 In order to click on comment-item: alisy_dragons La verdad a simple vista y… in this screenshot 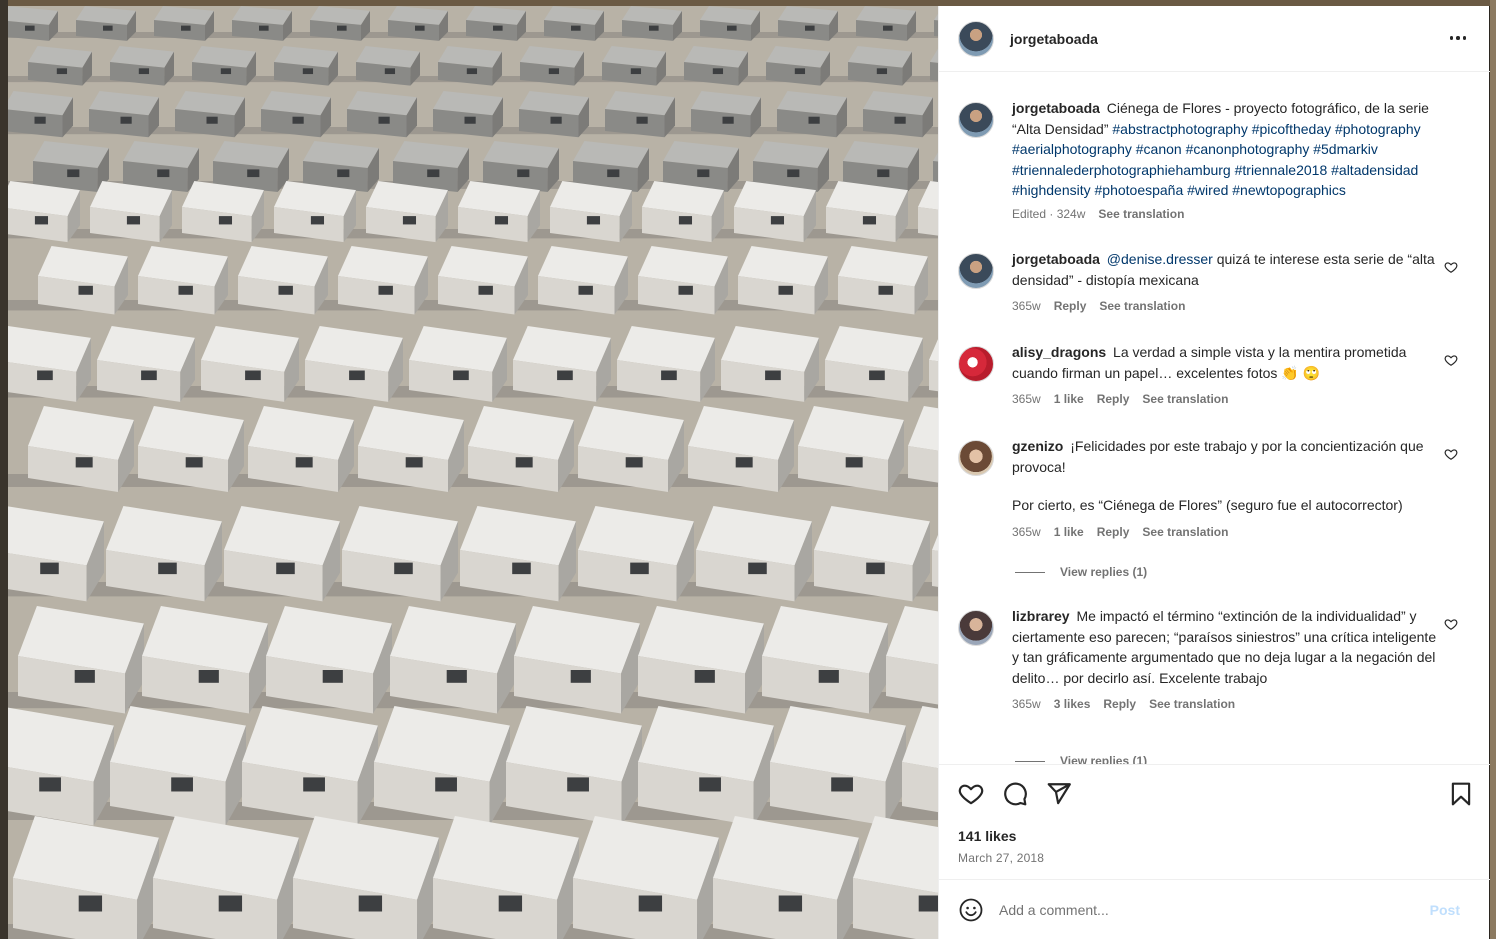, I will do `click(1213, 374)`.